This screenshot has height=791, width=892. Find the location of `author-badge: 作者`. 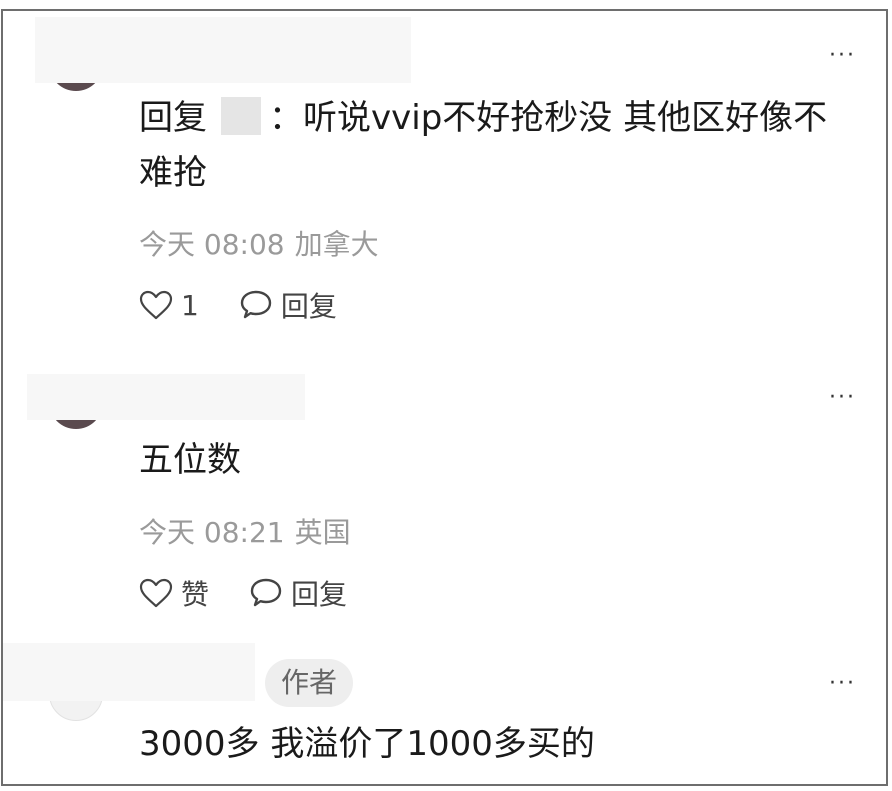

author-badge: 作者 is located at coordinates (309, 683).